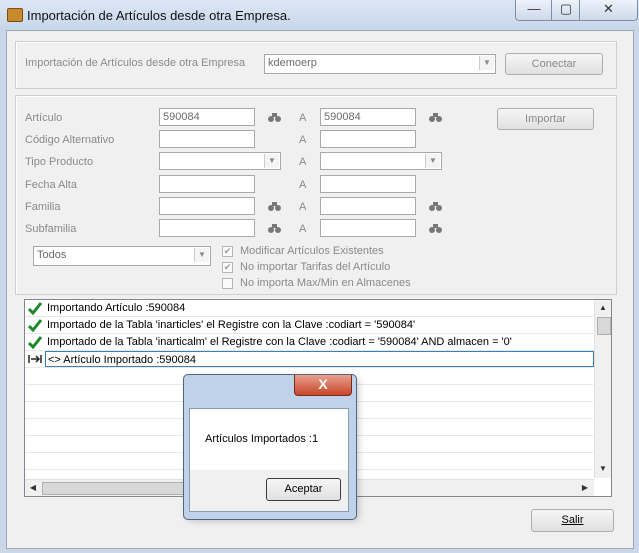 The width and height of the screenshot is (639, 553). Describe the element at coordinates (122, 256) in the screenshot. I see `scope-select: Todos ▼` at that location.